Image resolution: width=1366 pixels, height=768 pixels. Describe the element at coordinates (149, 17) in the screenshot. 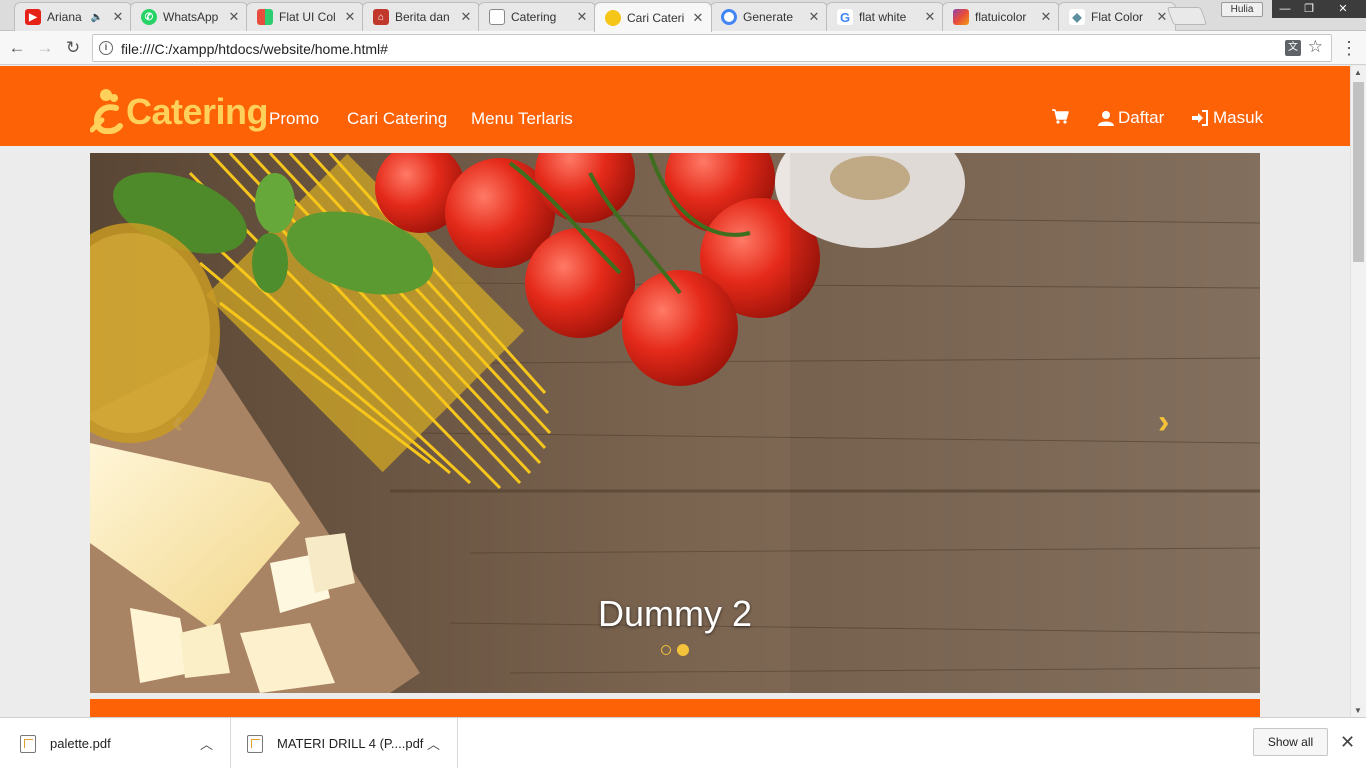

I see `whatsapp-icon: ✆` at that location.